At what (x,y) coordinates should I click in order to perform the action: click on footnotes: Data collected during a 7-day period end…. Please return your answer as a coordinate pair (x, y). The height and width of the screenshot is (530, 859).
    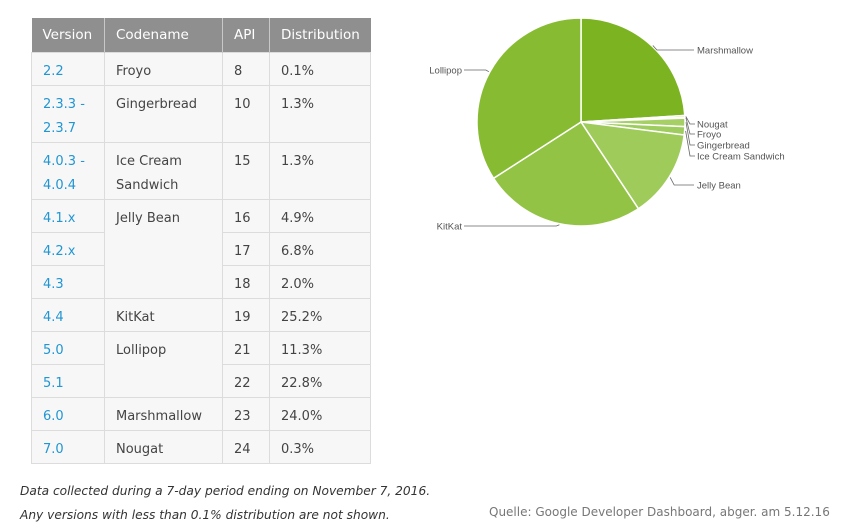
    Looking at the image, I should click on (225, 503).